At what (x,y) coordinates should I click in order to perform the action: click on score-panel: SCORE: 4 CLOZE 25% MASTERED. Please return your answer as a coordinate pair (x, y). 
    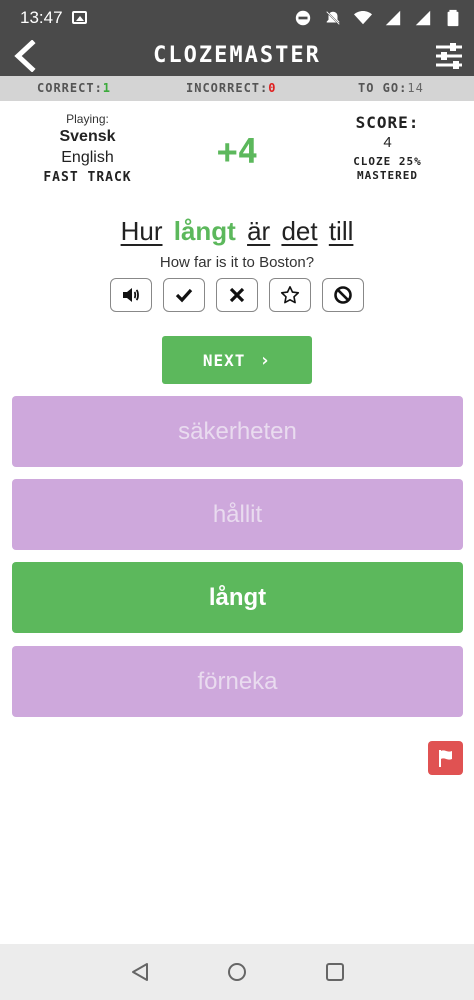
    Looking at the image, I should click on (387, 148).